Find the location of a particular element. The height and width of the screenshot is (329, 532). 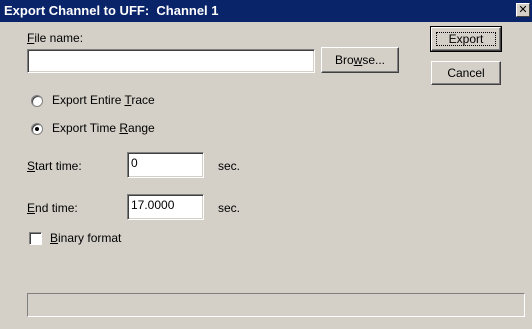

file-name-field is located at coordinates (171, 61).